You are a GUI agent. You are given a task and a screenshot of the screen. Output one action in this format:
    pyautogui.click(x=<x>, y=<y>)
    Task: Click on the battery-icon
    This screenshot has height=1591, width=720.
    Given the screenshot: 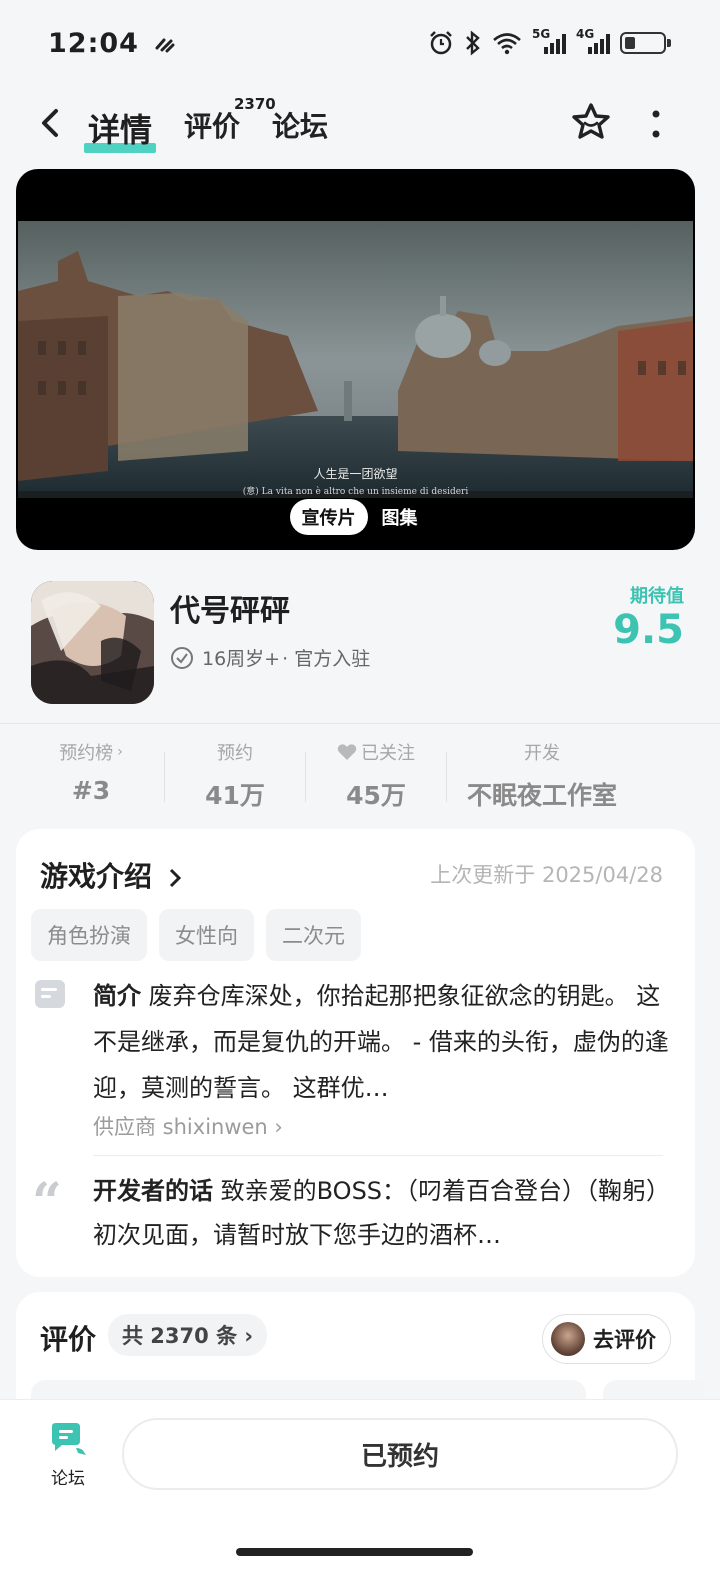 What is the action you would take?
    pyautogui.click(x=645, y=43)
    